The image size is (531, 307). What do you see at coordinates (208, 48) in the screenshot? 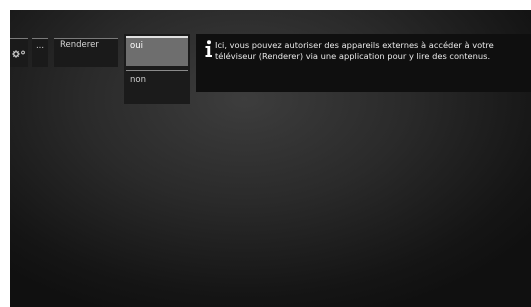
I see `info-icon` at bounding box center [208, 48].